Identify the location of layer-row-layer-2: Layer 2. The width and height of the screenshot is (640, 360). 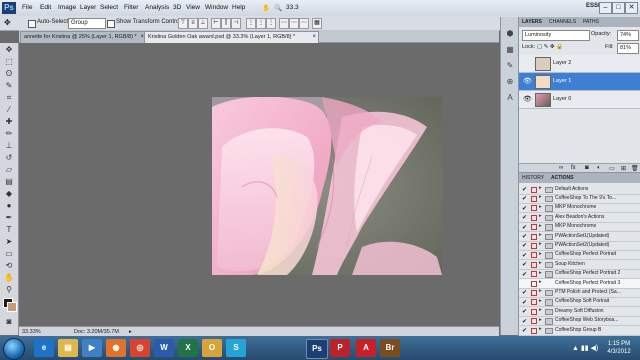
(579, 64).